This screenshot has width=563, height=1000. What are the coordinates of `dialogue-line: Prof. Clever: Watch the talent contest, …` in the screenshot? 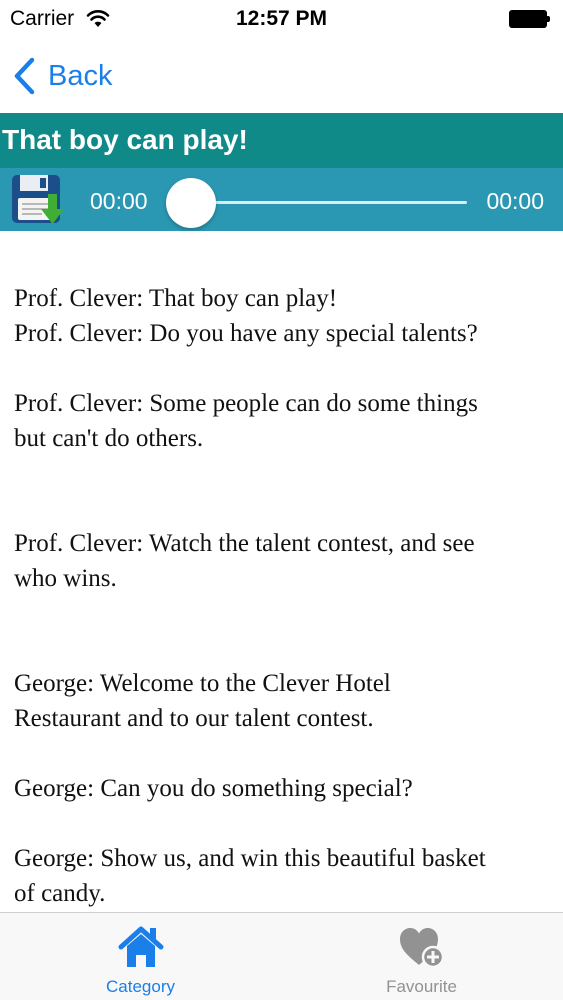 It's located at (244, 543).